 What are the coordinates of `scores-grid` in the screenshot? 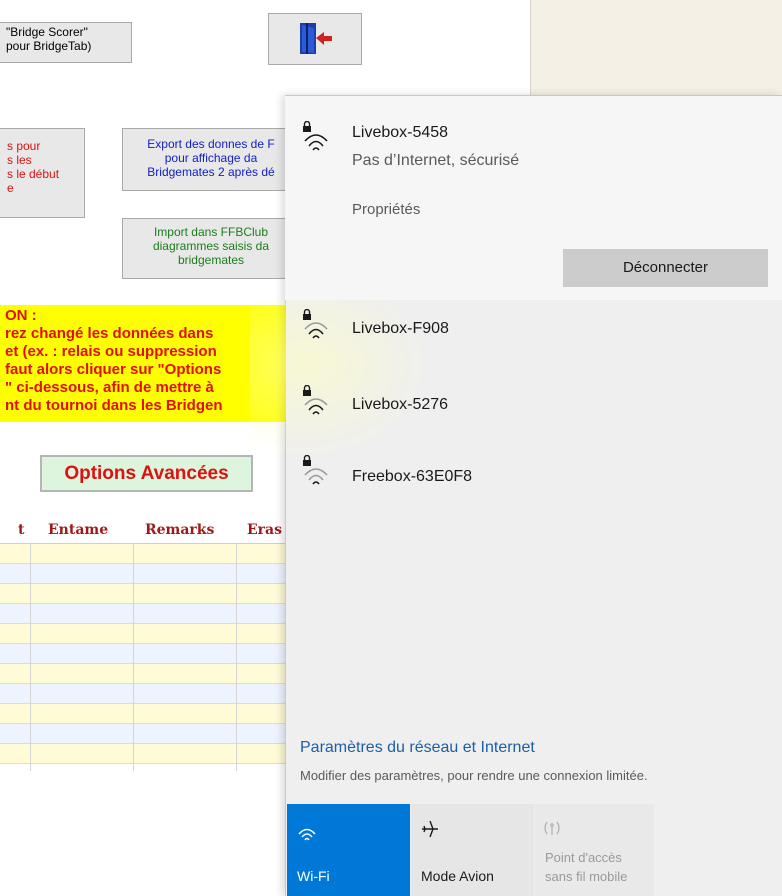 It's located at (150, 657).